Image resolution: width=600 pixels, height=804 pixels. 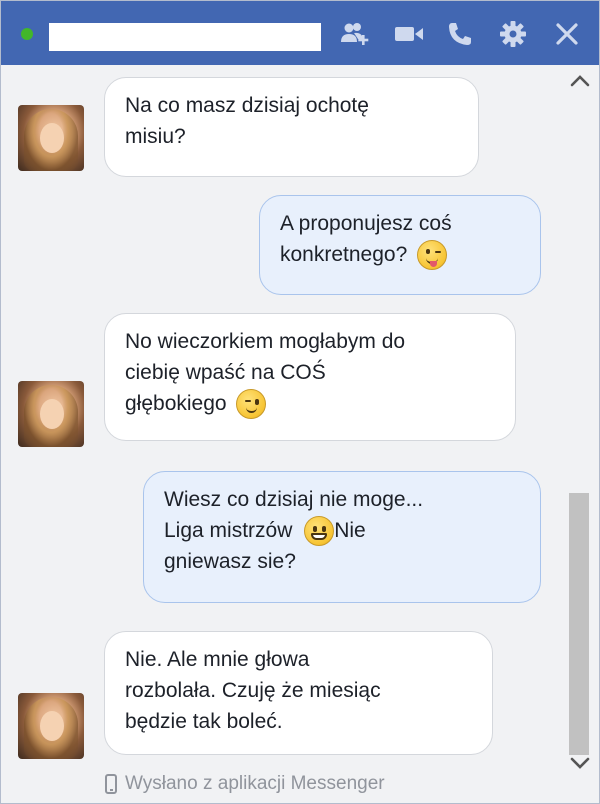 What do you see at coordinates (366, 223) in the screenshot?
I see `message-line: A proponujesz coś` at bounding box center [366, 223].